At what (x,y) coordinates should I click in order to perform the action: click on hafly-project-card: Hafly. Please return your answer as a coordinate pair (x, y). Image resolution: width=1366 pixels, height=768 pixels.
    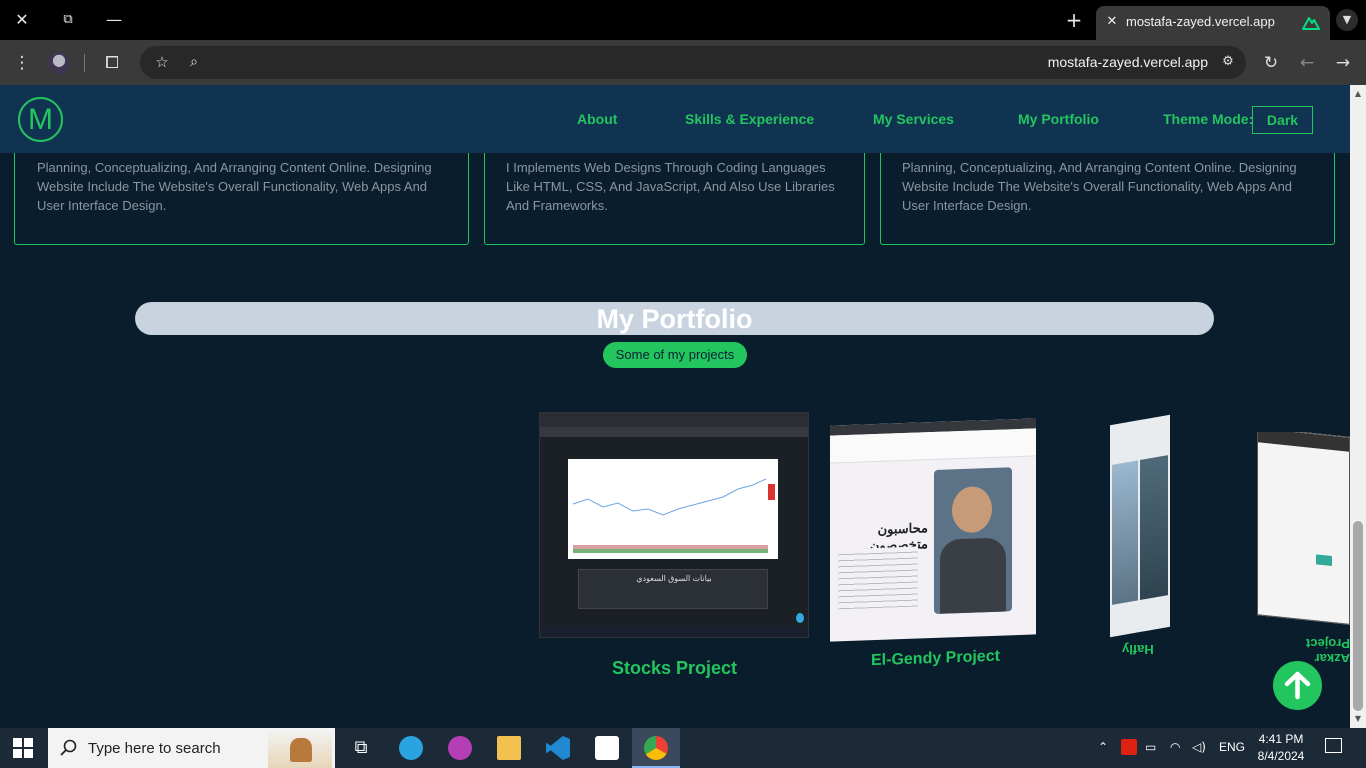
    Looking at the image, I should click on (1140, 542).